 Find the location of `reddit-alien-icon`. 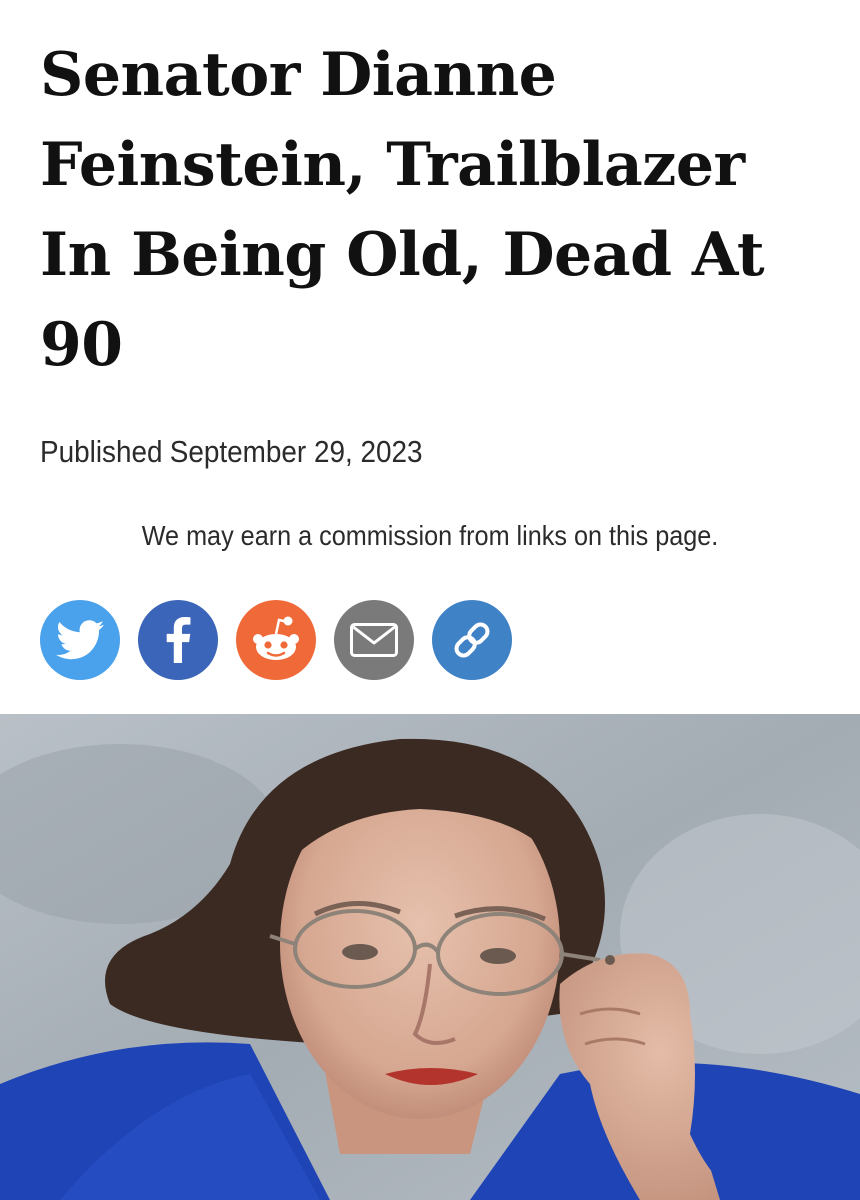

reddit-alien-icon is located at coordinates (276, 640).